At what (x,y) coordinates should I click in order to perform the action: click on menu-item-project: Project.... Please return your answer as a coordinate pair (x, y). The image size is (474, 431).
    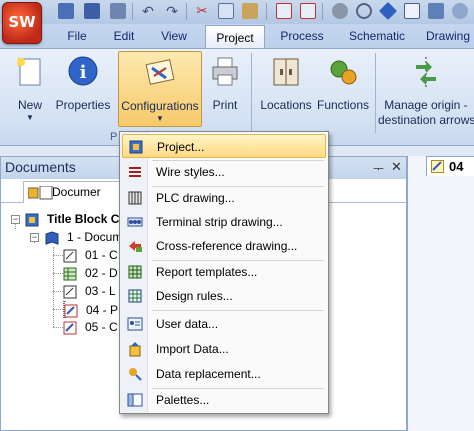
    Looking at the image, I should click on (224, 146).